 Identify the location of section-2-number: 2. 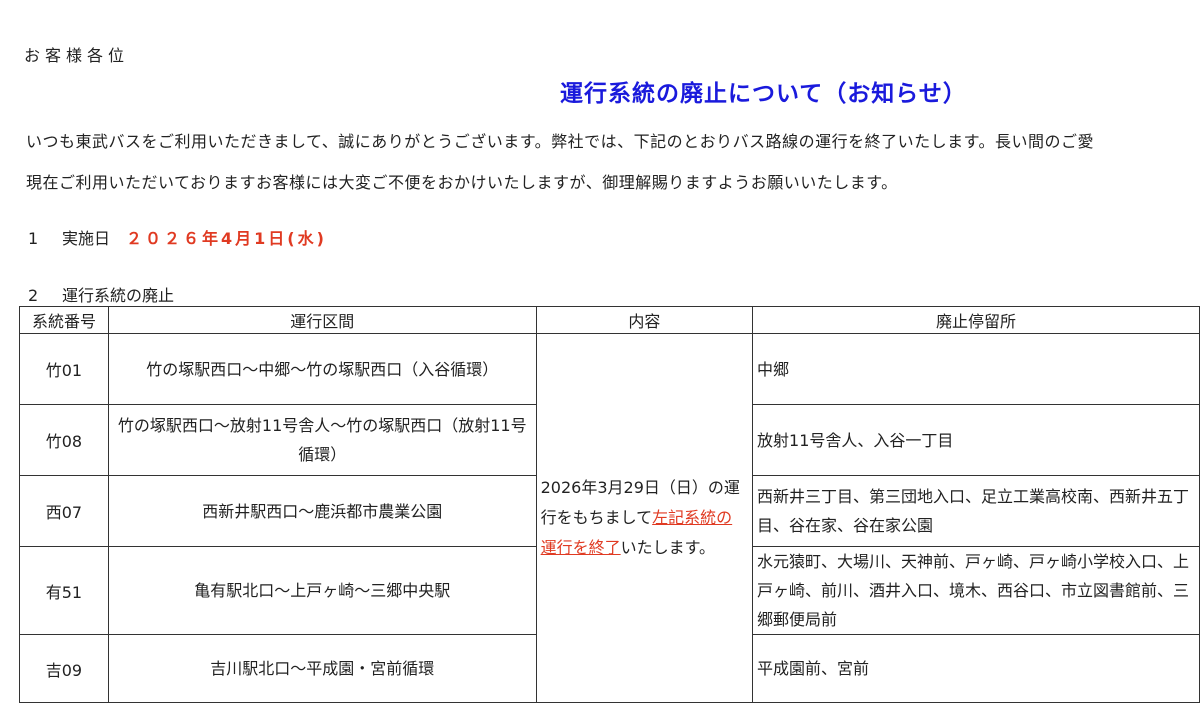
(33, 295).